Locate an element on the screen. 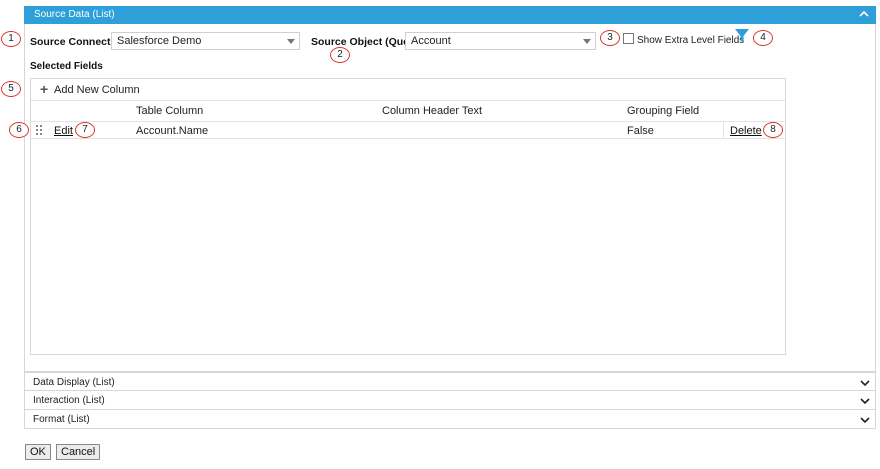 The height and width of the screenshot is (469, 880). grid-toolbar: + Add New Column is located at coordinates (408, 90).